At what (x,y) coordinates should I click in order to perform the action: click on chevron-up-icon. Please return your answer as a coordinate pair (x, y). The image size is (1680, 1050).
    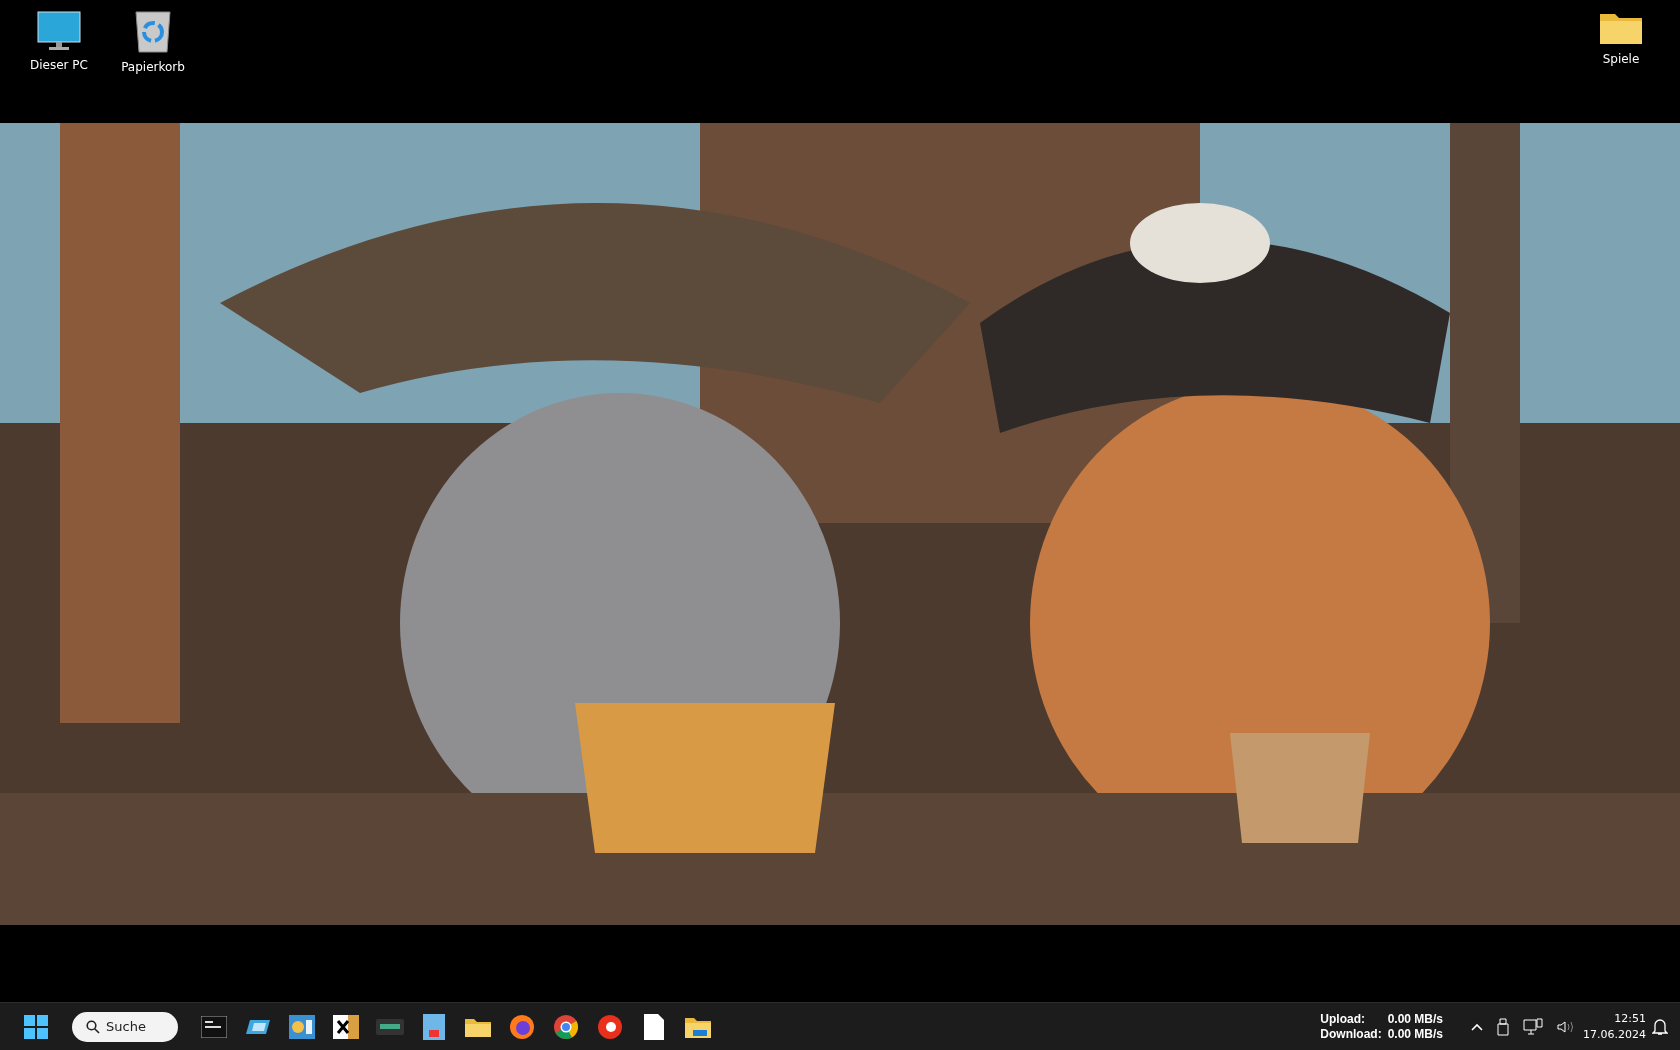
    Looking at the image, I should click on (1477, 1026).